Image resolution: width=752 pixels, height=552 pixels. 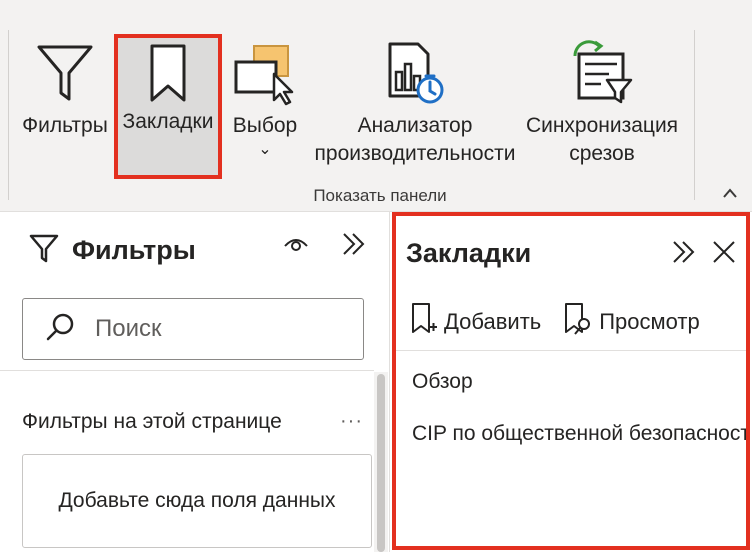 I want to click on view-bookmarks-label: Просмотр, so click(x=649, y=321).